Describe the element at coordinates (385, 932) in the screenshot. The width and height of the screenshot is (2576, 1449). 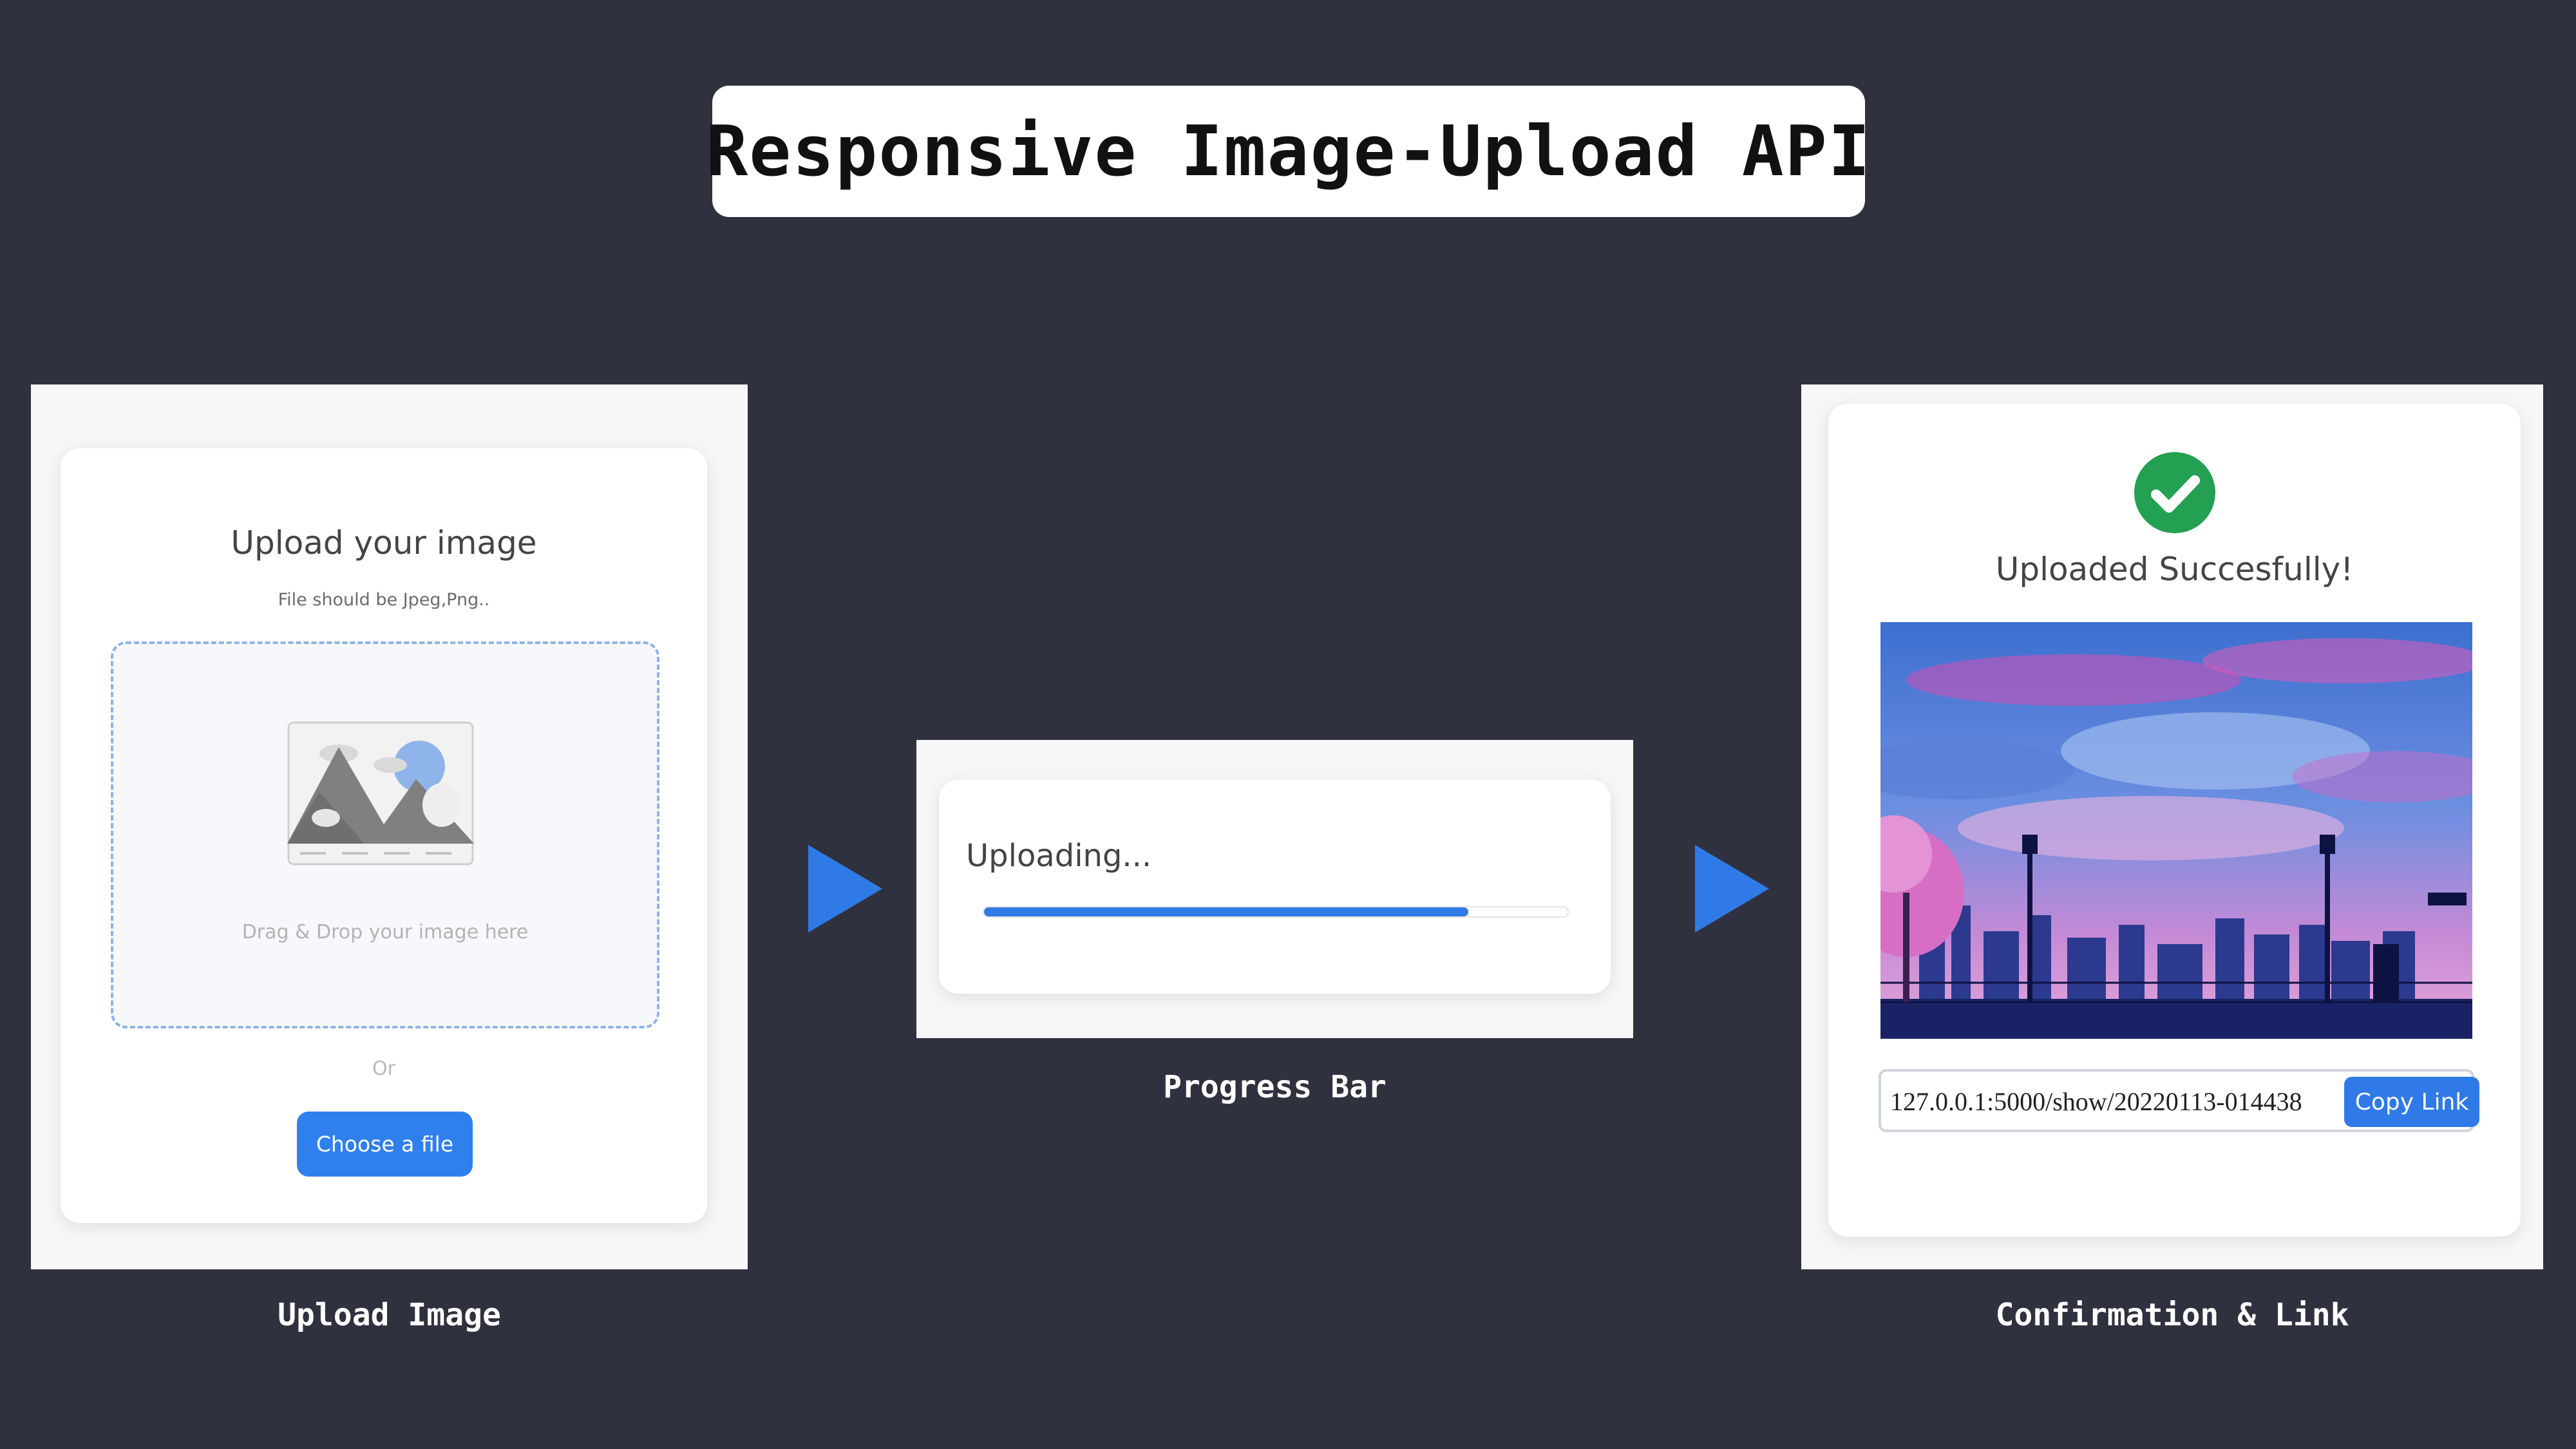
I see `drop-zone-text: Drag & Drop your image here` at that location.